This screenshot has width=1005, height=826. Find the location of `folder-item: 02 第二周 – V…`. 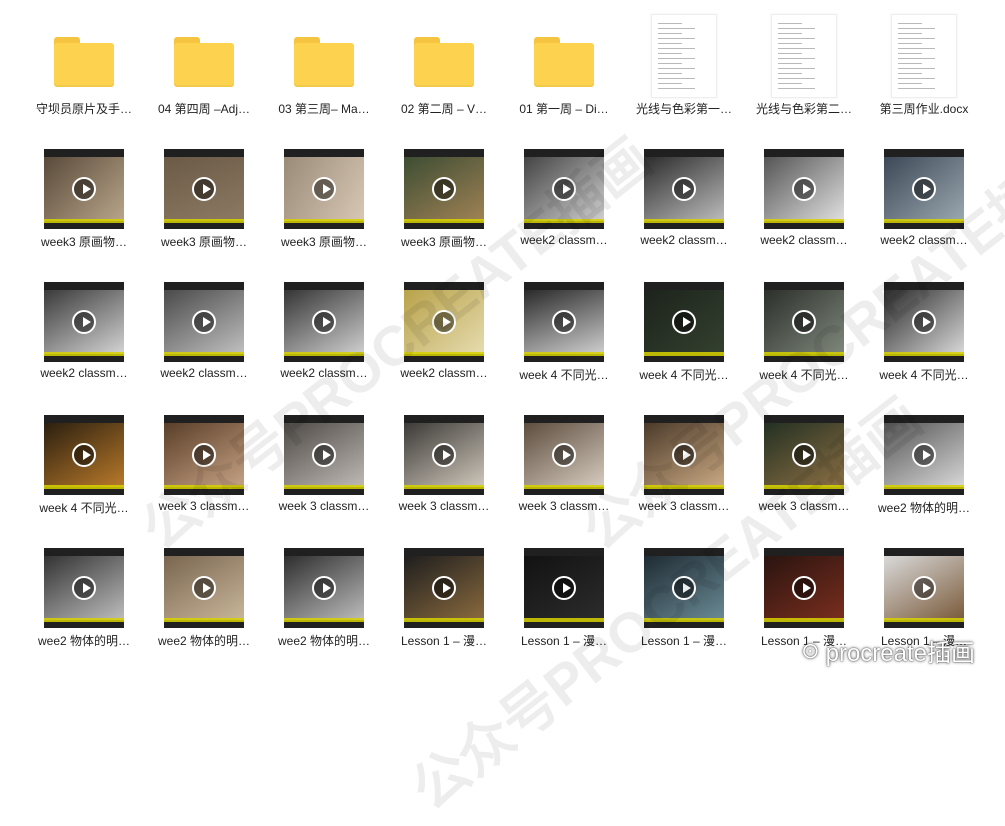

folder-item: 02 第二周 – V… is located at coordinates (444, 64).